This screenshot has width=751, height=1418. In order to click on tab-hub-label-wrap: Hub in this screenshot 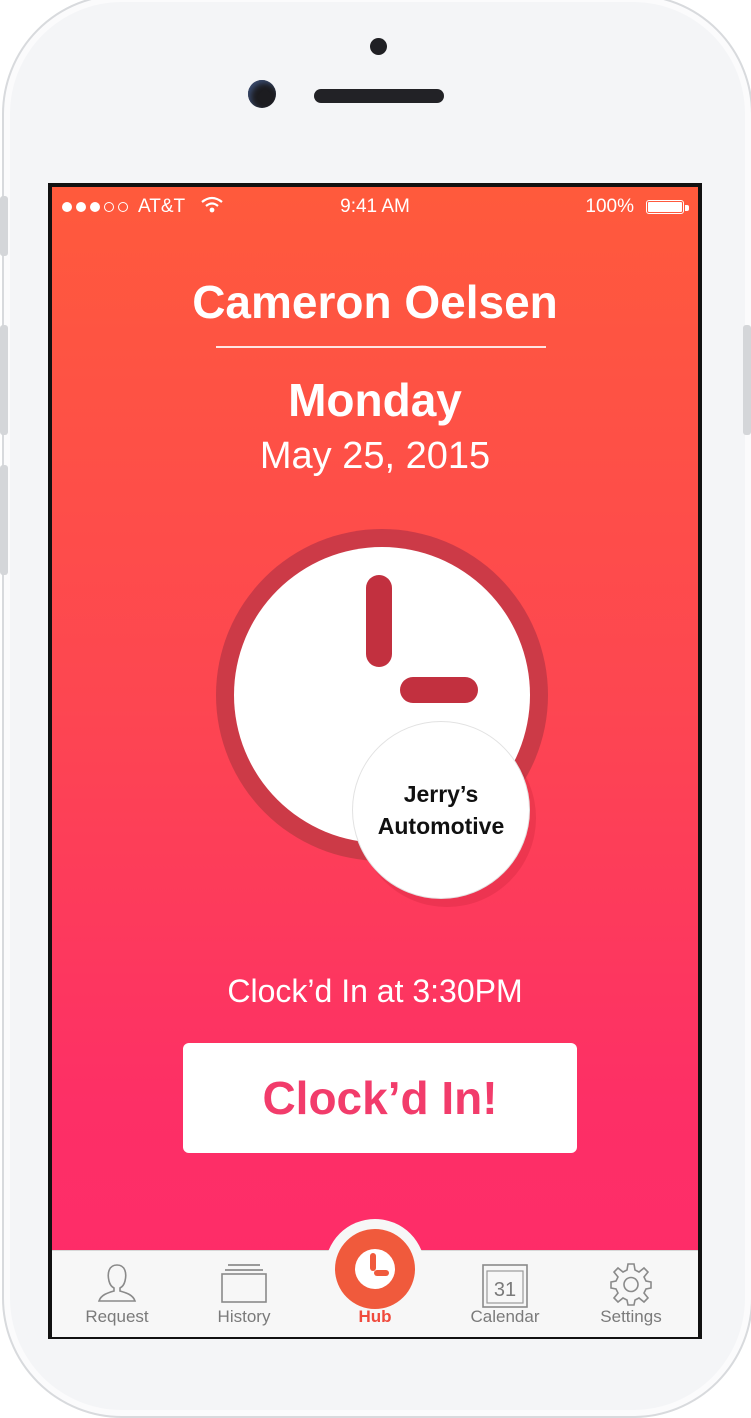, I will do `click(375, 1296)`.